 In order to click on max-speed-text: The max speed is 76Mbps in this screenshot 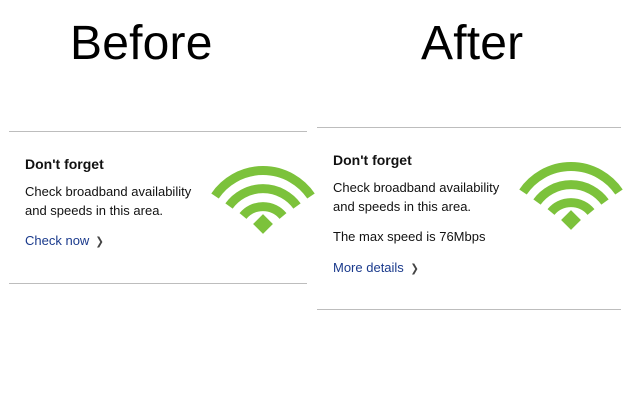, I will do `click(409, 236)`.